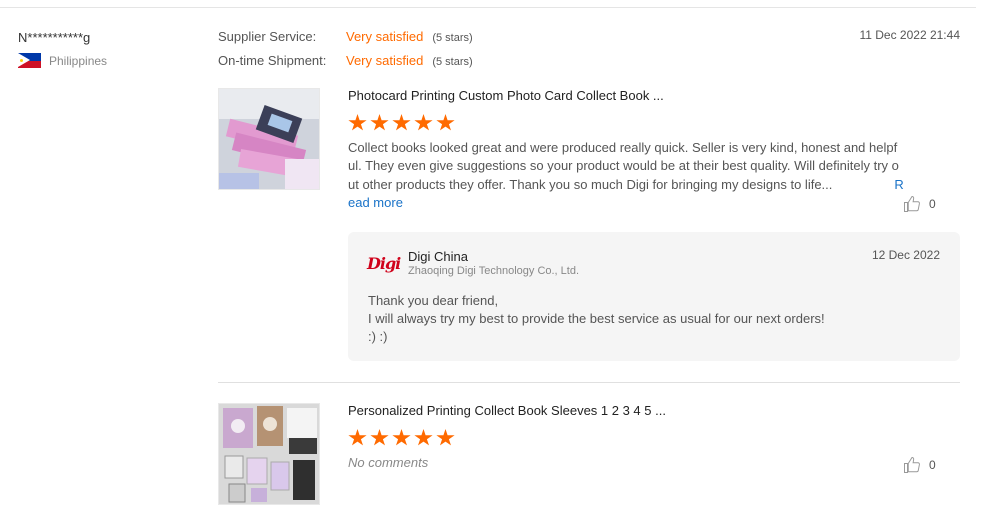 The image size is (986, 516). Describe the element at coordinates (78, 60) in the screenshot. I see `country-name: Philippines` at that location.